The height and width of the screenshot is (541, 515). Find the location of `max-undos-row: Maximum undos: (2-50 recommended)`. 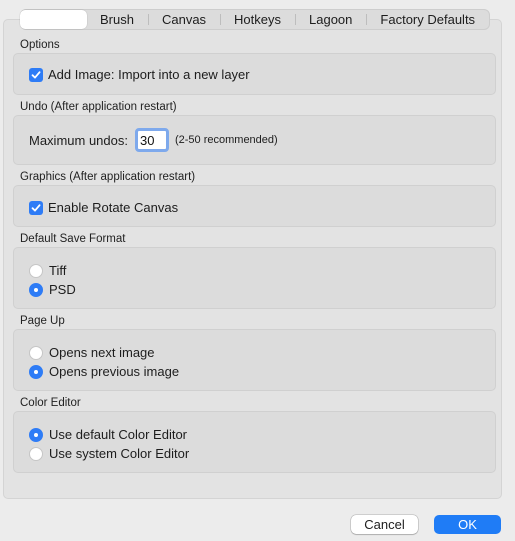

max-undos-row: Maximum undos: (2-50 recommended) is located at coordinates (153, 140).